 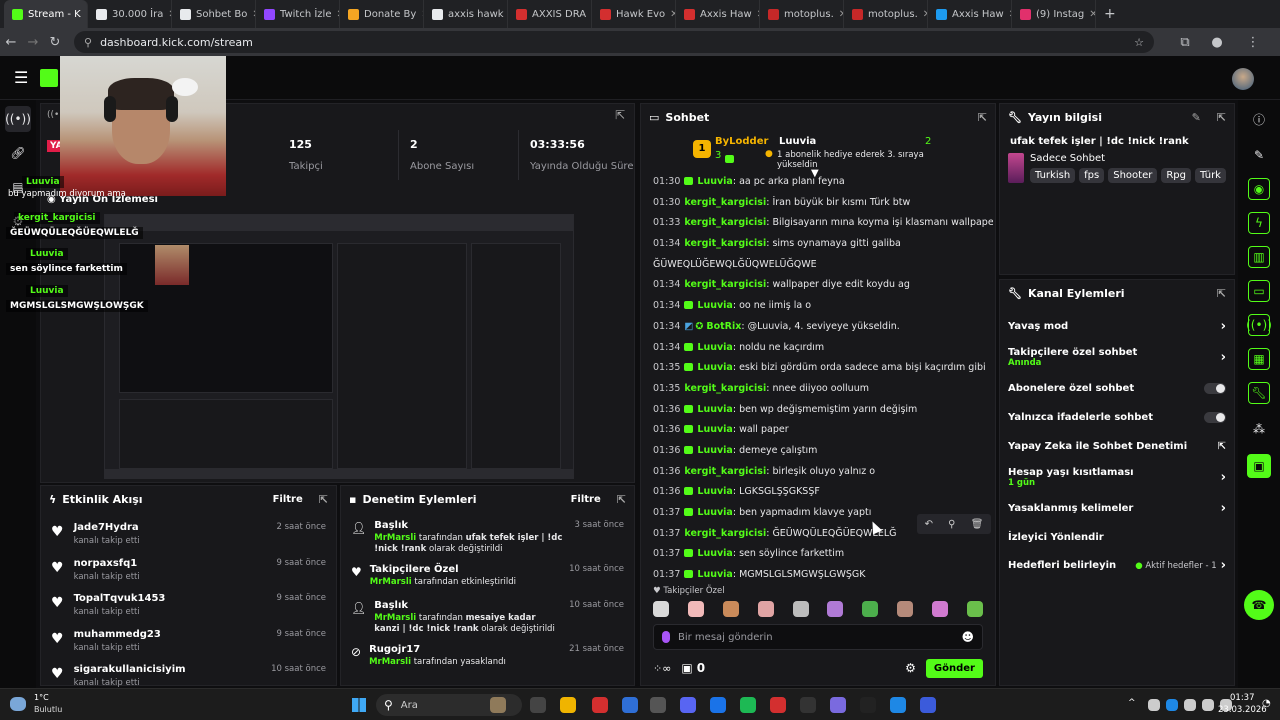 I want to click on tab-close-icon: ✕, so click(x=1092, y=14).